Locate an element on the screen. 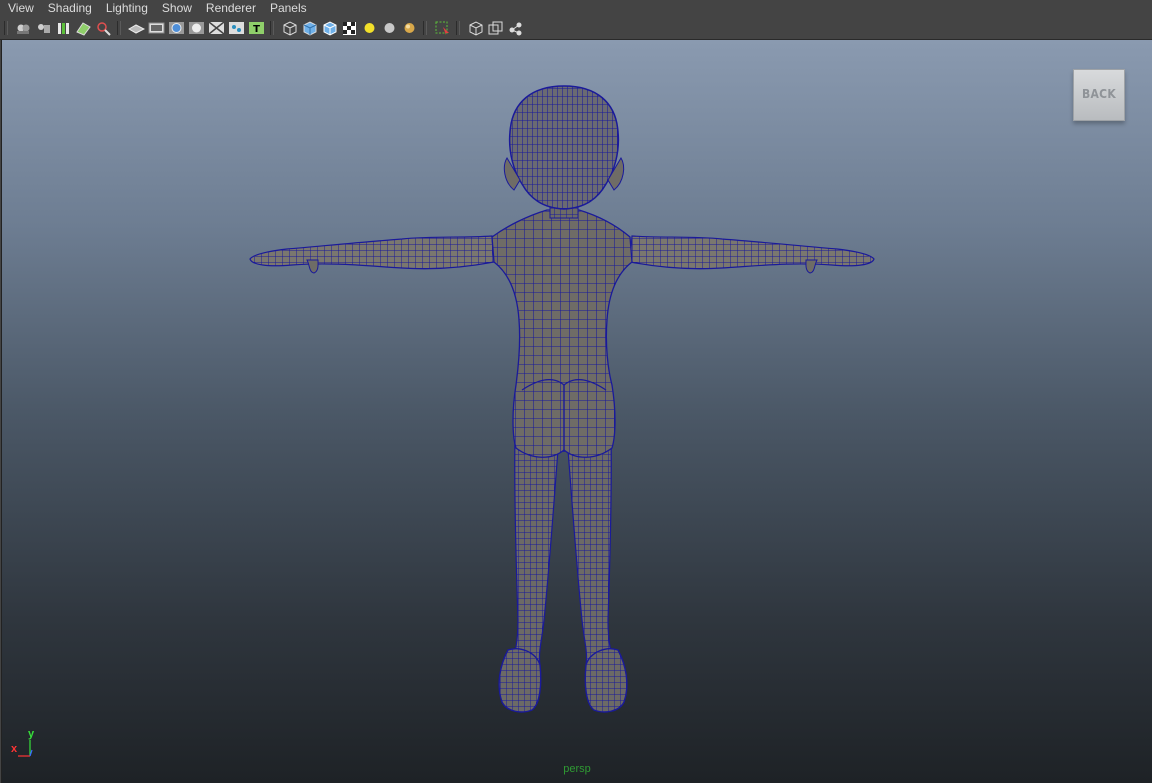 Image resolution: width=1152 pixels, height=783 pixels. toolbar-group-shading is located at coordinates (349, 28).